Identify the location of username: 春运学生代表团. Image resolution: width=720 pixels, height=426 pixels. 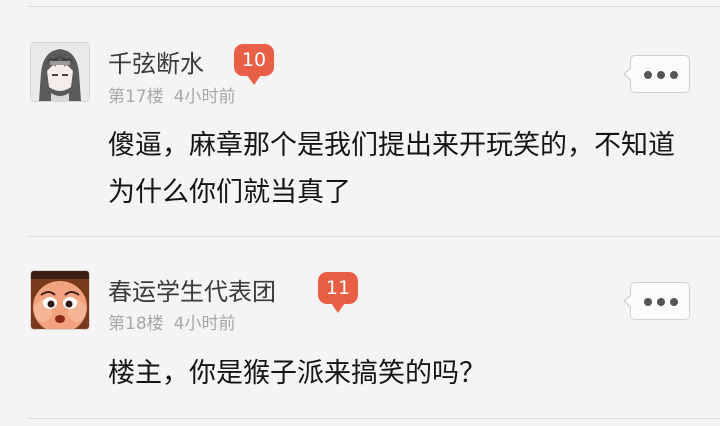
(192, 289).